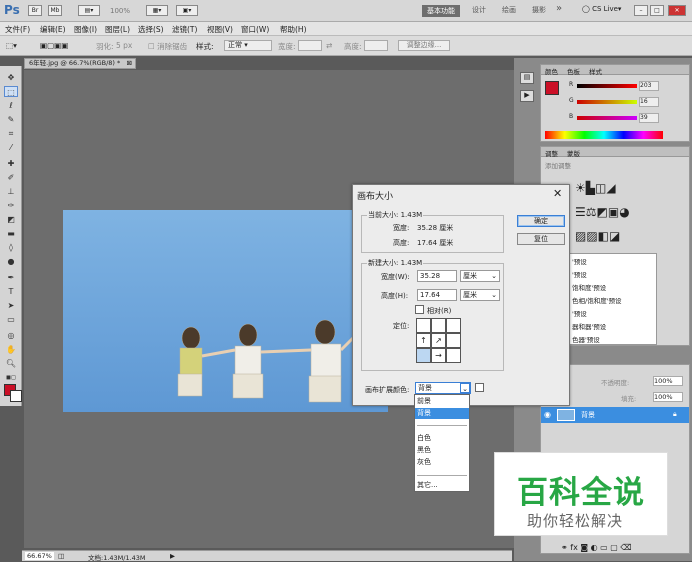  What do you see at coordinates (11, 335) in the screenshot?
I see `3d-rotate-icon: ◎` at bounding box center [11, 335].